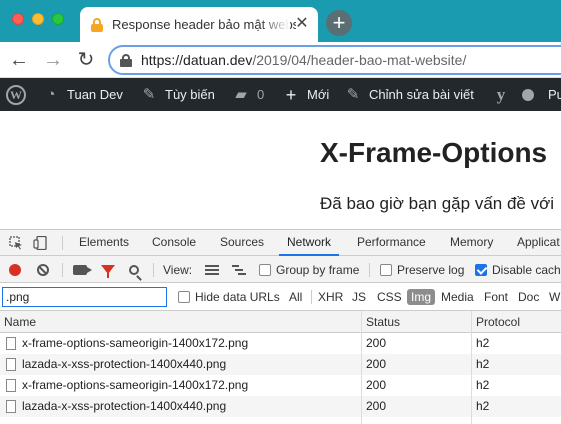 The width and height of the screenshot is (561, 424). What do you see at coordinates (422, 269) in the screenshot?
I see `preserve-log-toggle: Preserve log` at bounding box center [422, 269].